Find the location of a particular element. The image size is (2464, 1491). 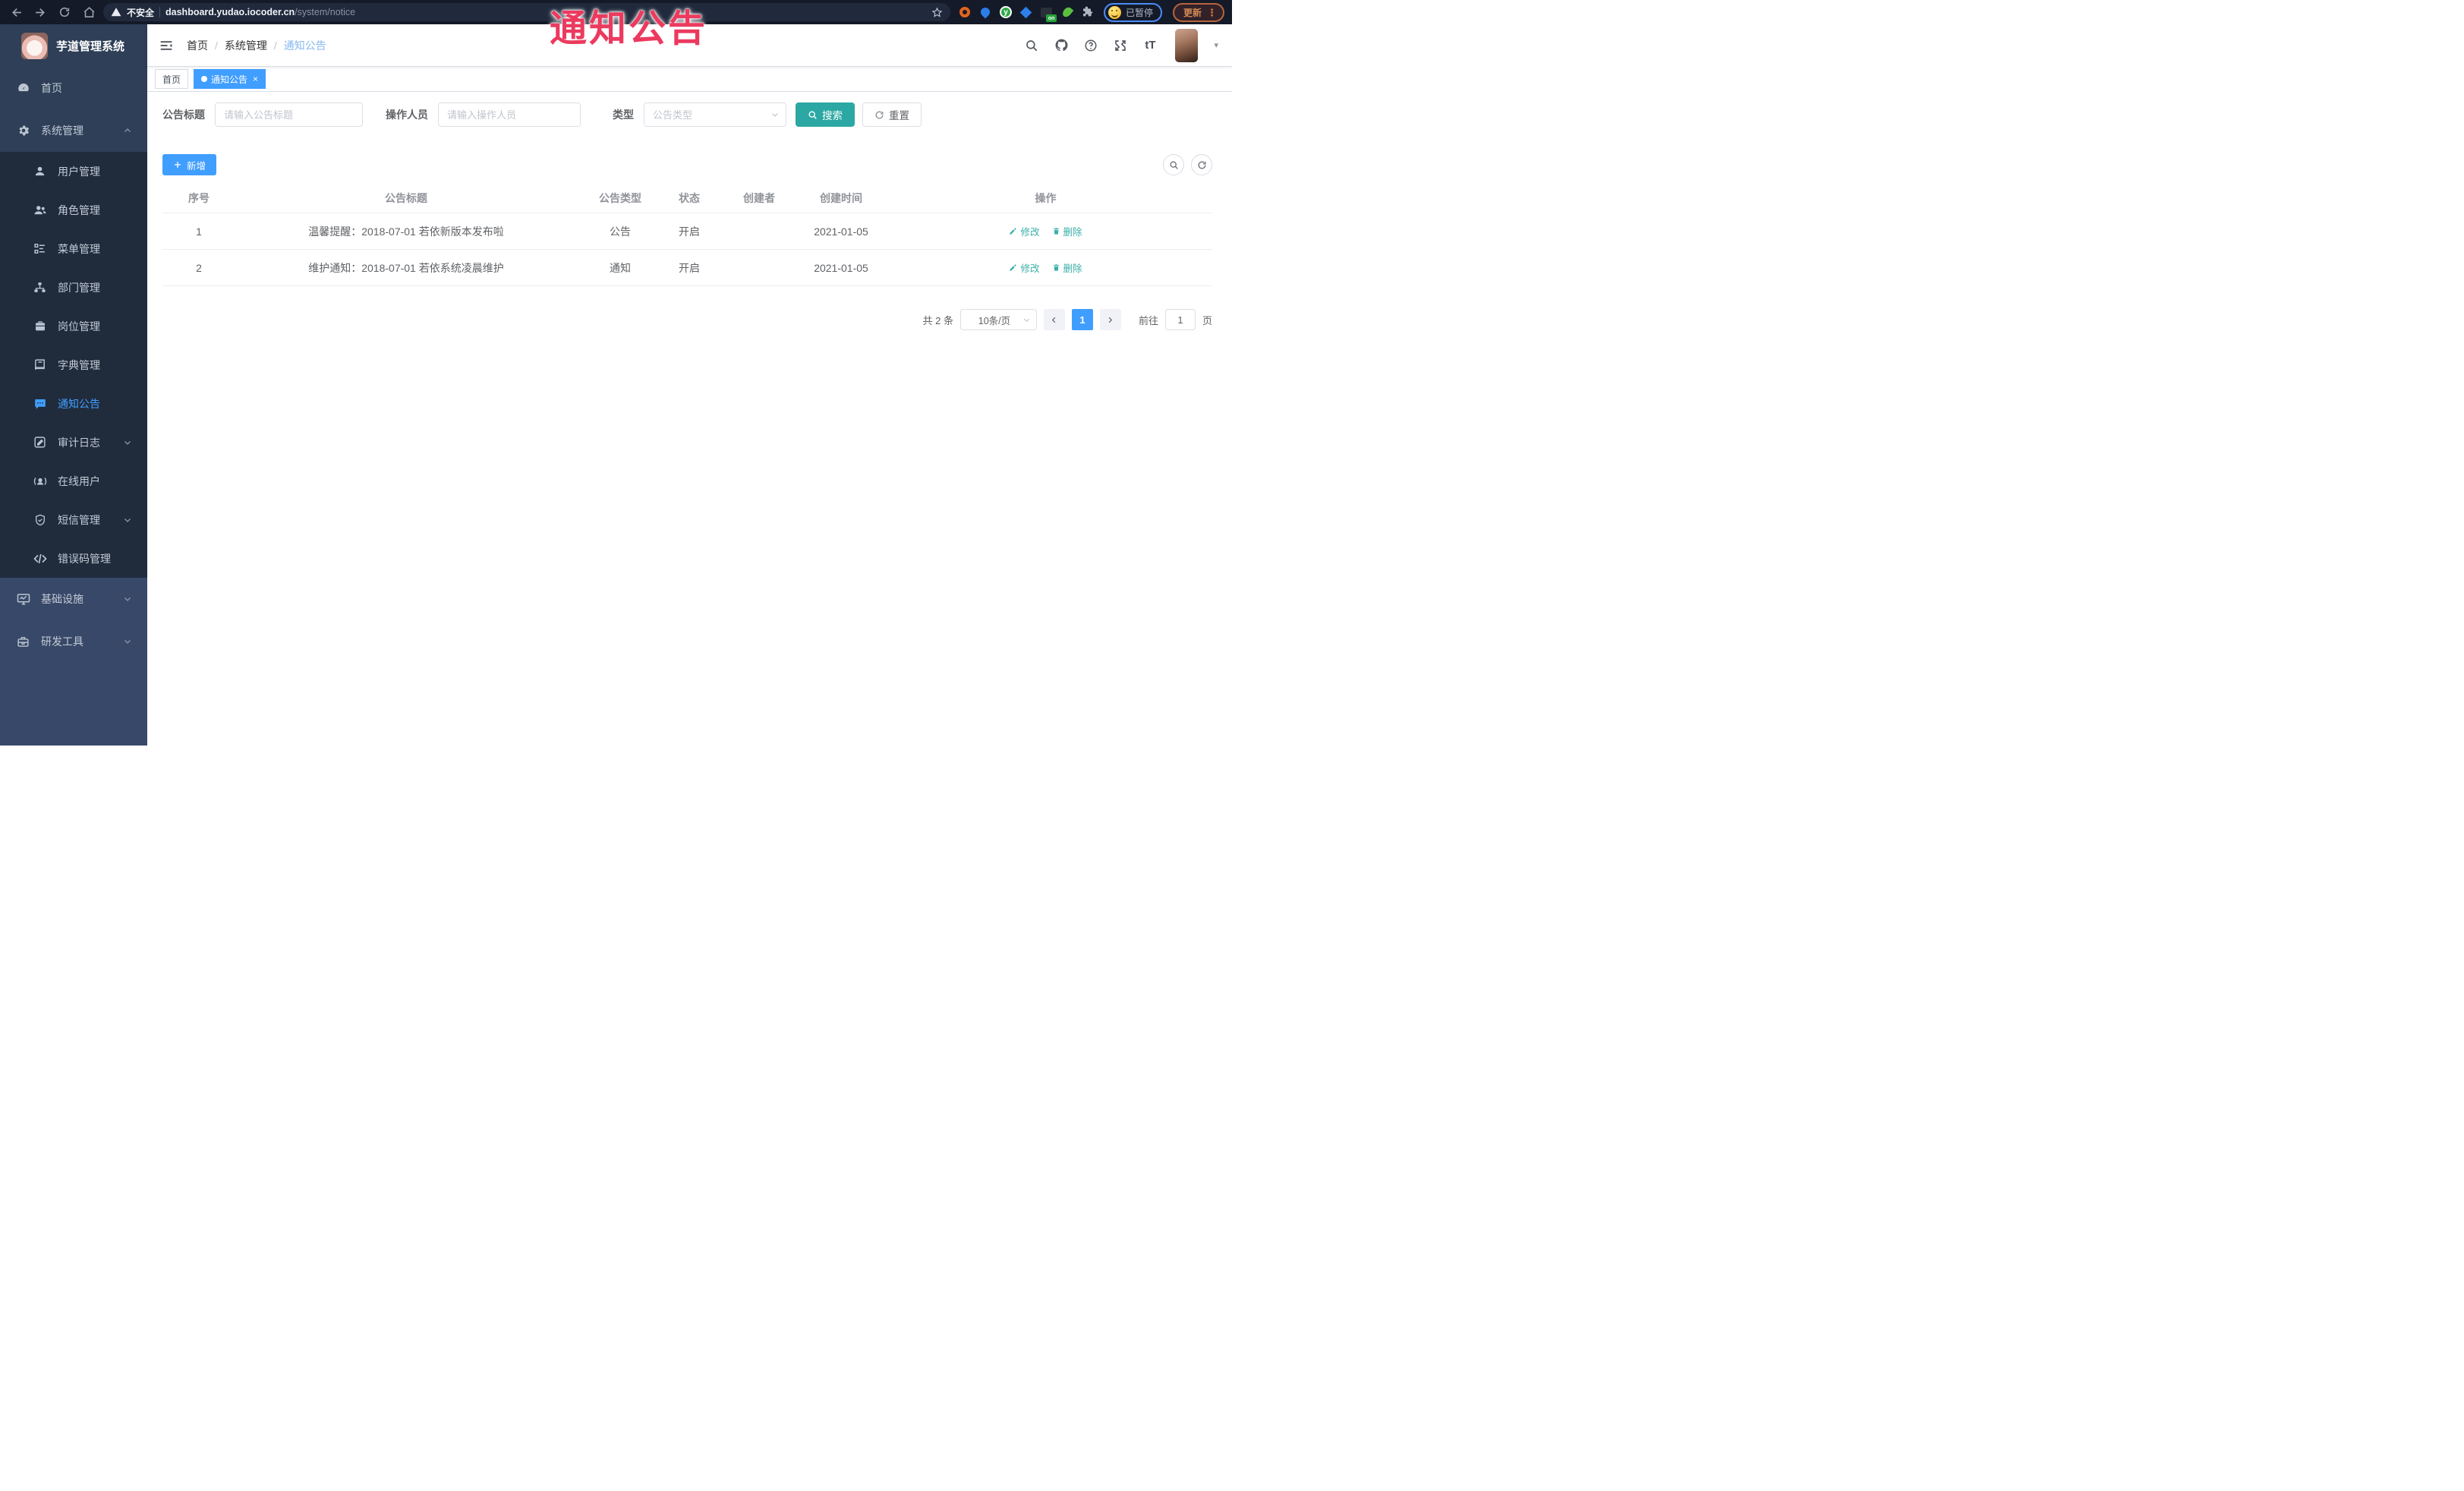

users-icon is located at coordinates (40, 210).